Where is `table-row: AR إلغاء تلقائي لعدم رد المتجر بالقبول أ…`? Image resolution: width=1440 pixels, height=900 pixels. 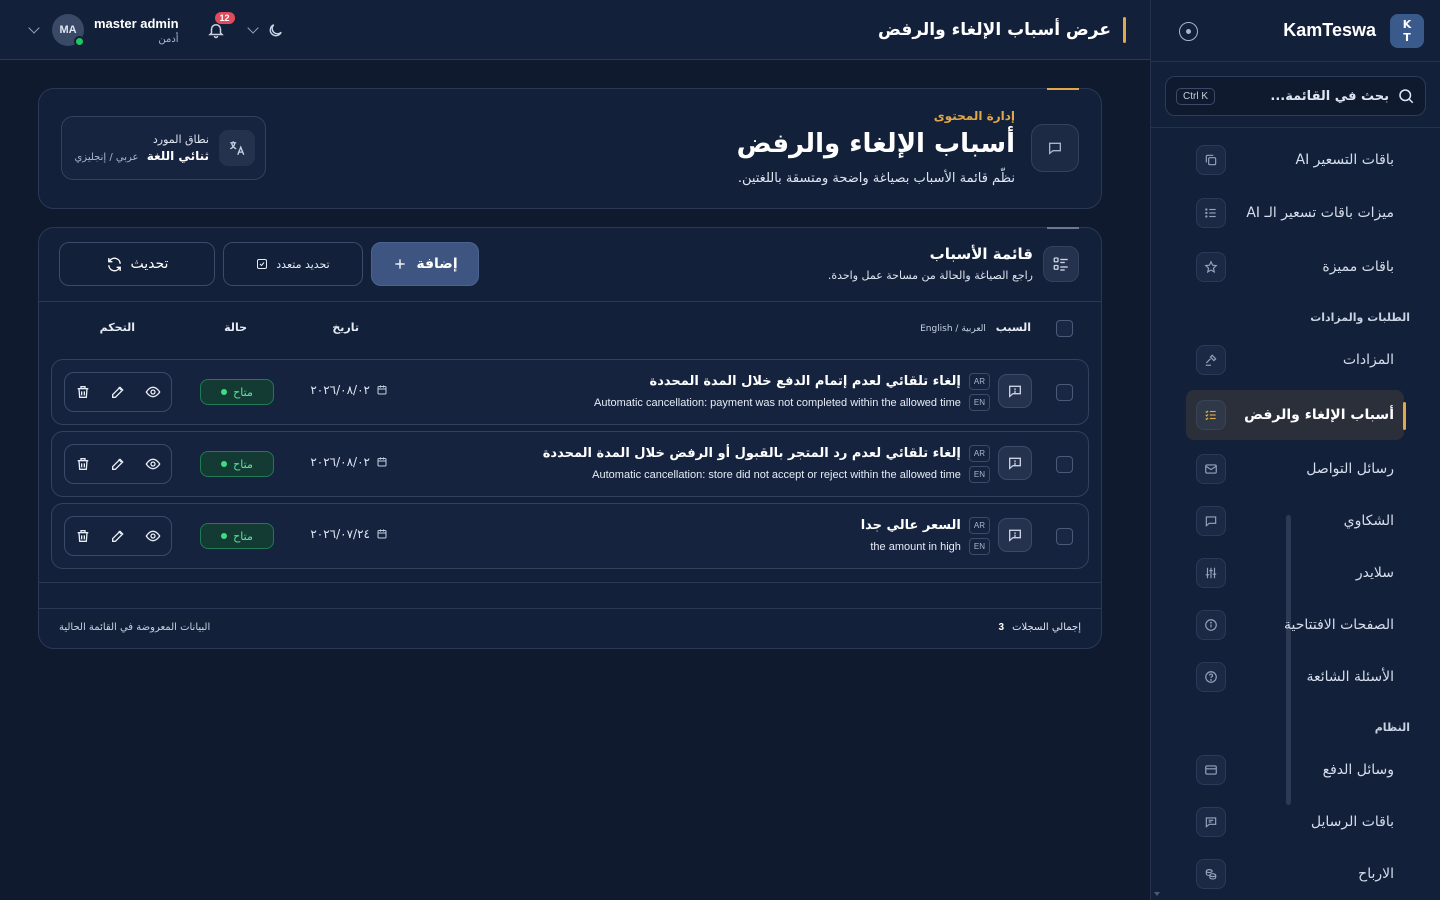
table-row: AR إلغاء تلقائي لعدم رد المتجر بالقبول أ… is located at coordinates (570, 464).